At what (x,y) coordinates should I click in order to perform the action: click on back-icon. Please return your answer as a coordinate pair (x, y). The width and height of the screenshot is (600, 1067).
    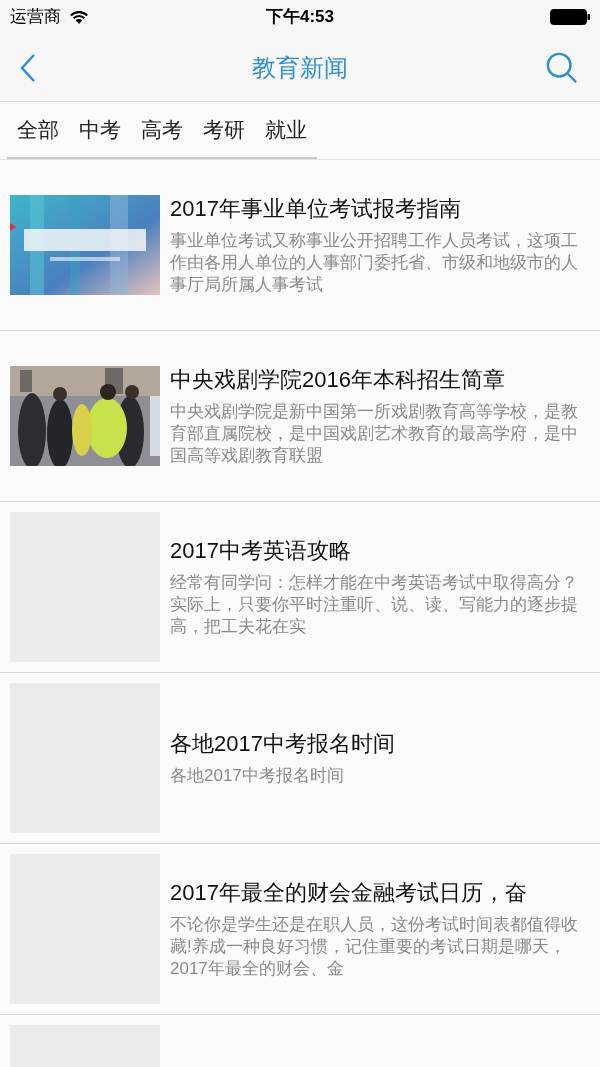
    Looking at the image, I should click on (28, 67).